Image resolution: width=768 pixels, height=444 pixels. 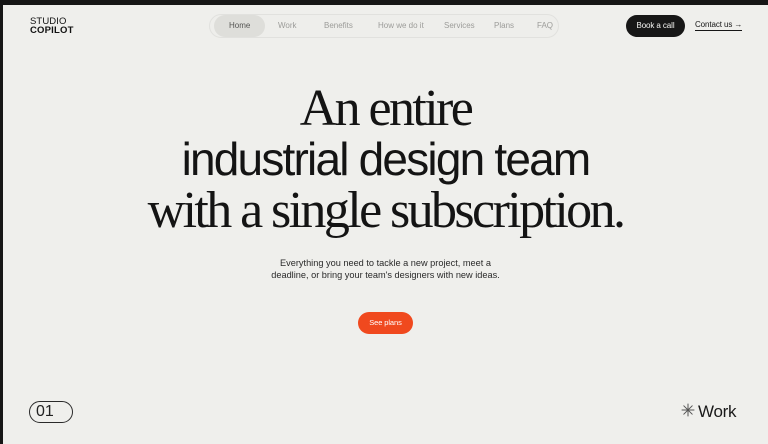 What do you see at coordinates (52, 30) in the screenshot?
I see `logo-line-copilot: COPILOT` at bounding box center [52, 30].